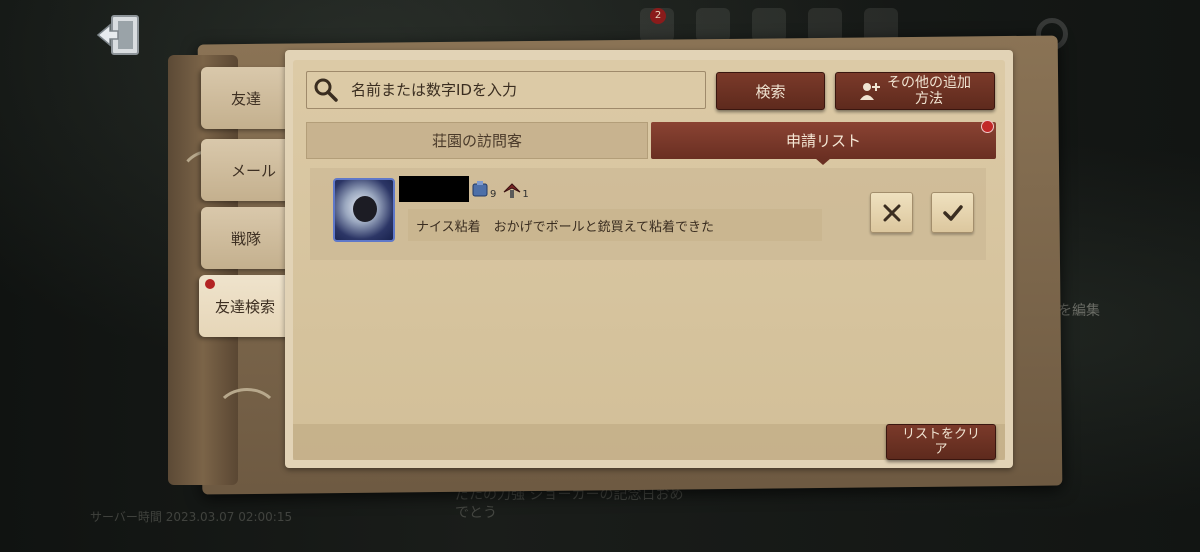  Describe the element at coordinates (512, 190) in the screenshot. I see `hunter-badge-icon` at that location.